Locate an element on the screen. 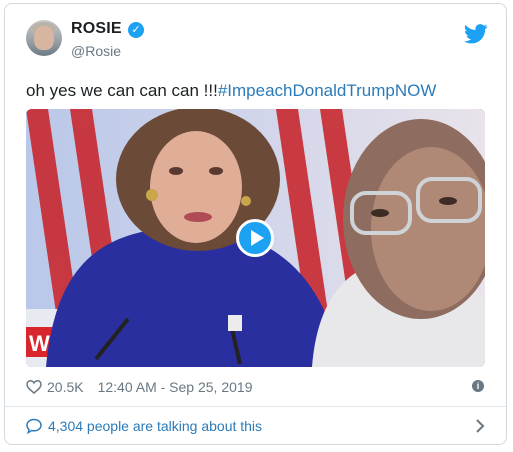 This screenshot has width=513, height=452. info-icon: i is located at coordinates (478, 386).